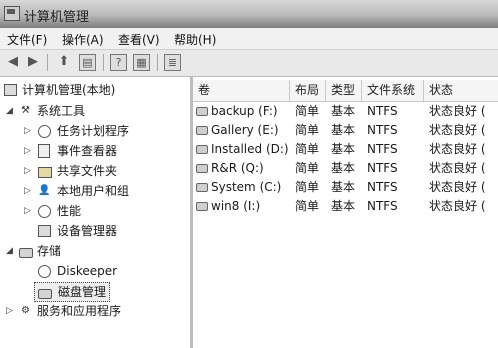 This screenshot has width=498, height=348. I want to click on help-icon: ?, so click(118, 62).